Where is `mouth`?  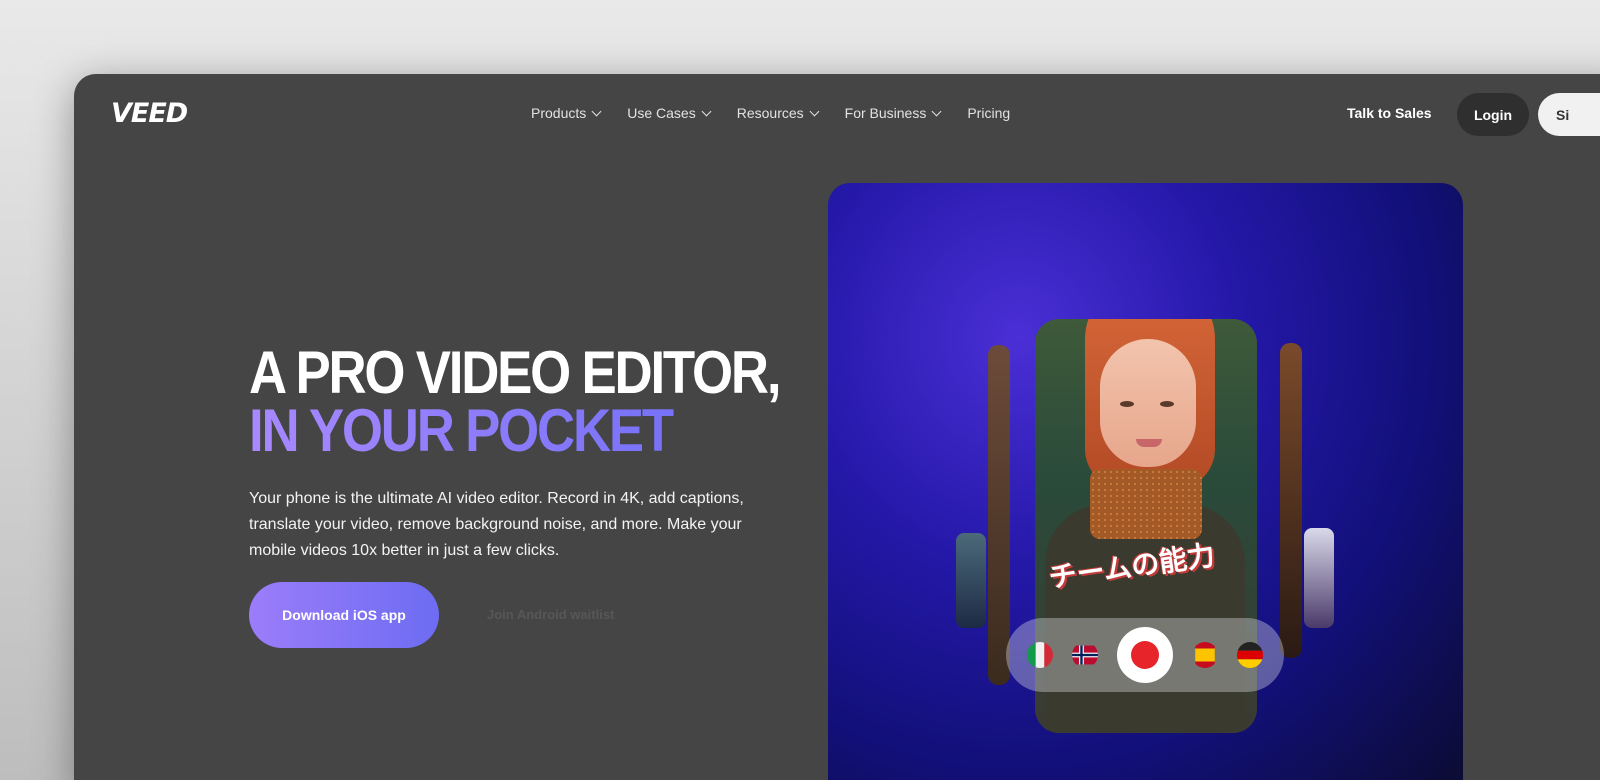 mouth is located at coordinates (1149, 443).